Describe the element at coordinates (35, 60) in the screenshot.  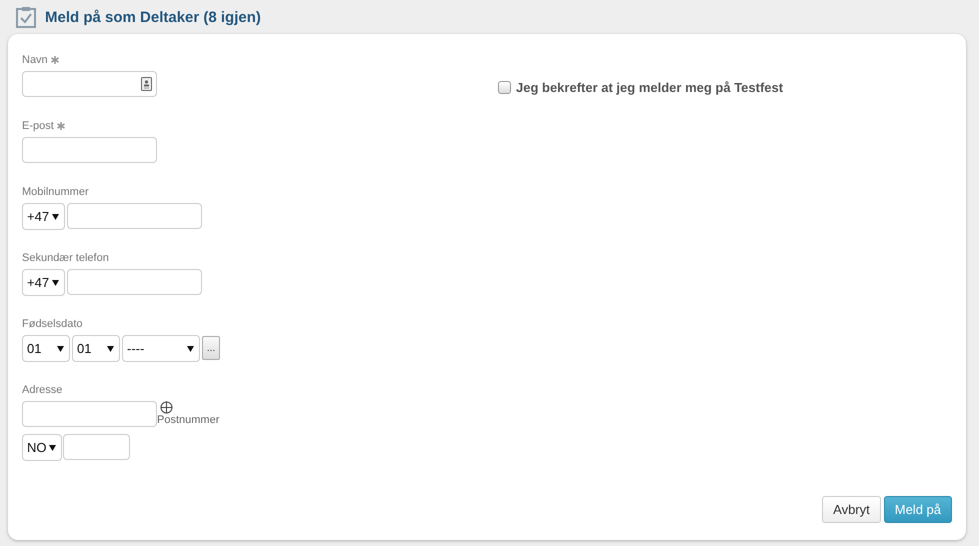
I see `field-label: Navn` at that location.